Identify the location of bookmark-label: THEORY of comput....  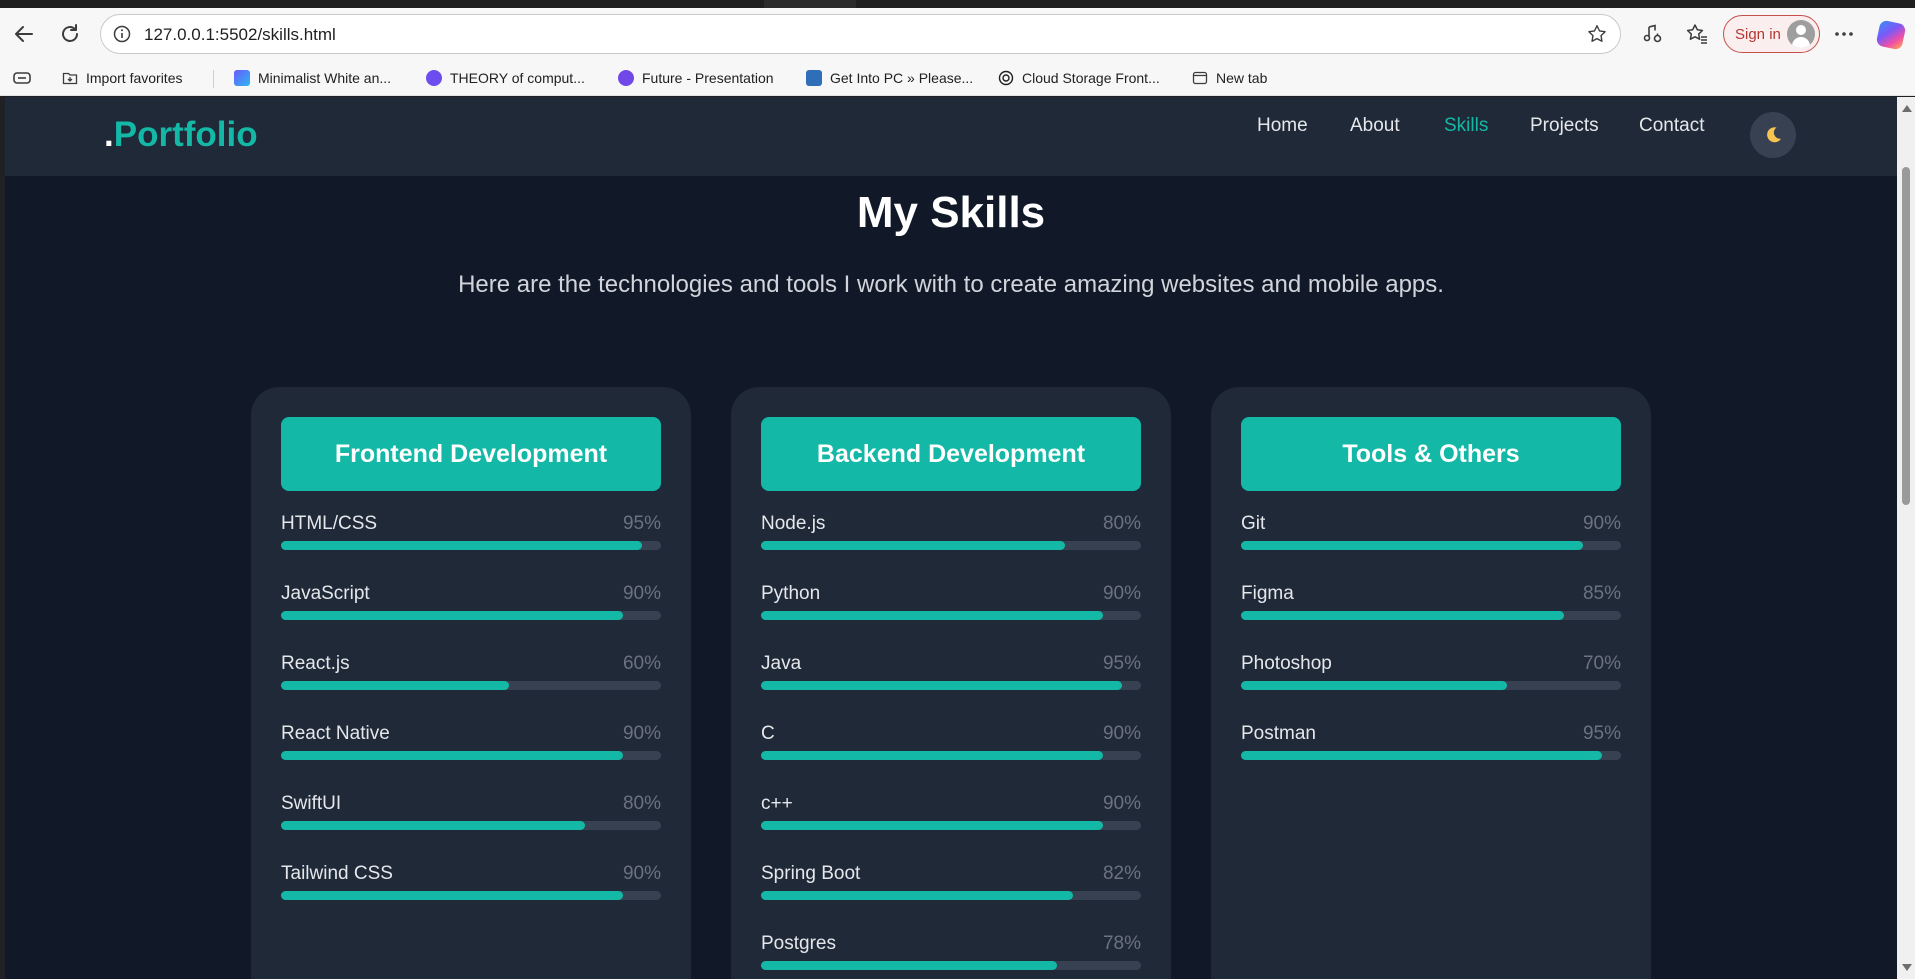
(517, 78).